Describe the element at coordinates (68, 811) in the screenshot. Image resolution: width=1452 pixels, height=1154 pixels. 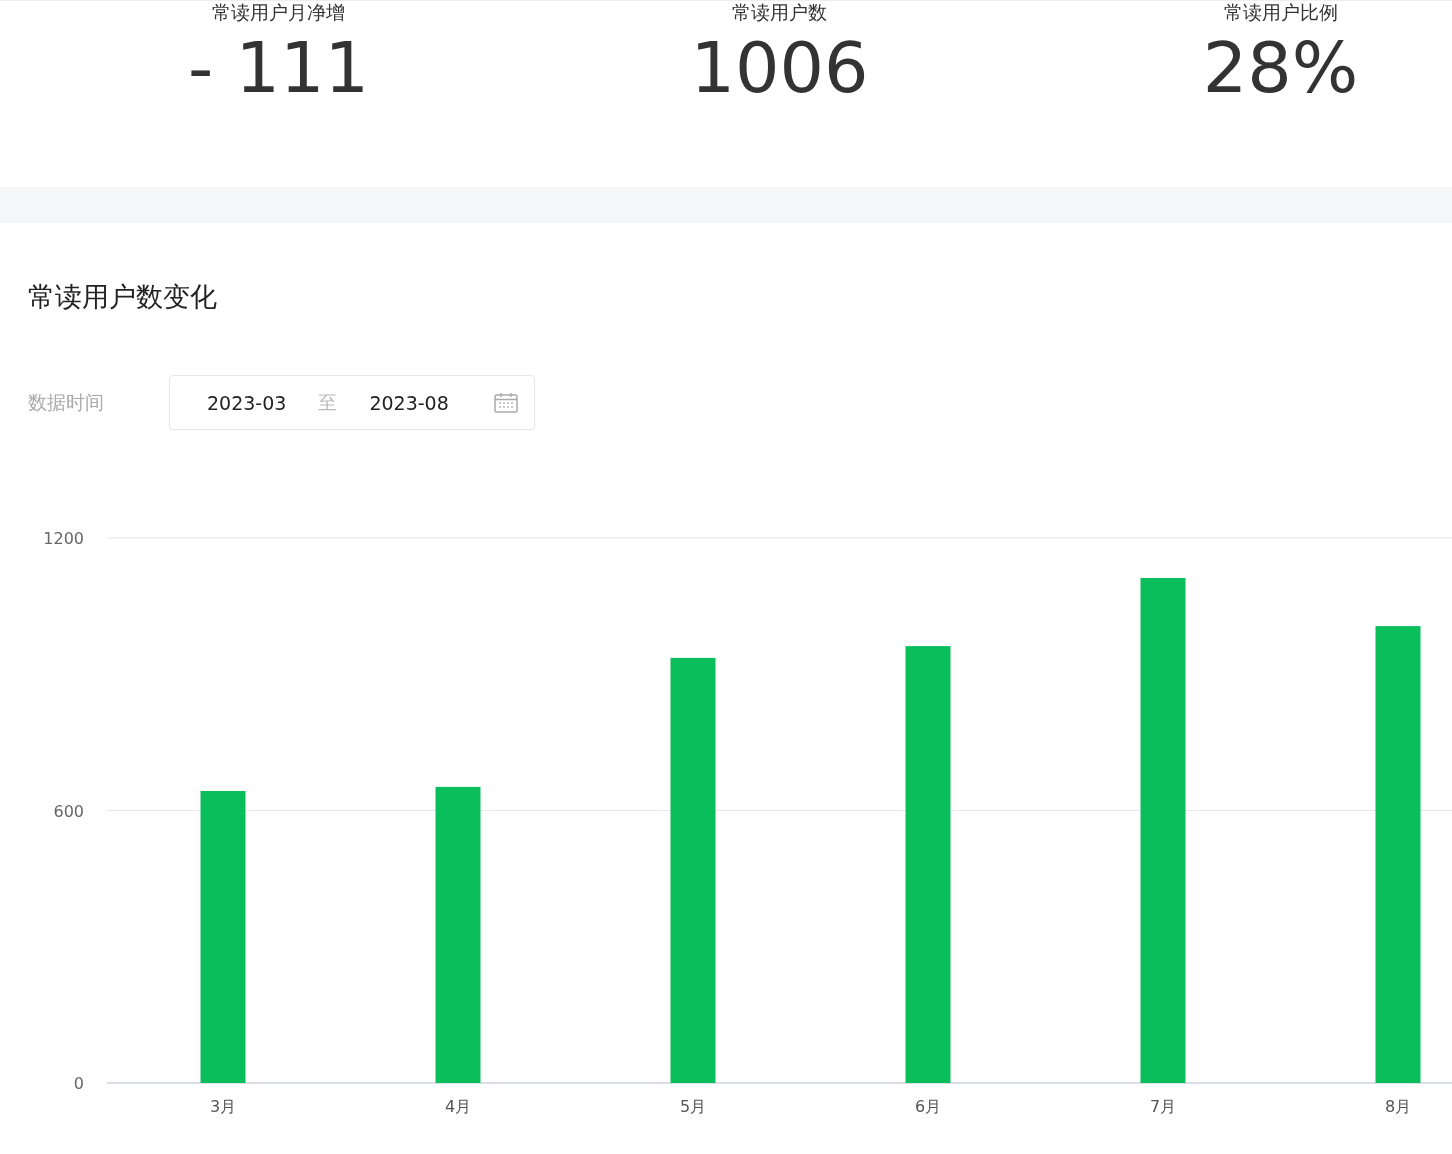
I see `axis-tick-label: 600` at that location.